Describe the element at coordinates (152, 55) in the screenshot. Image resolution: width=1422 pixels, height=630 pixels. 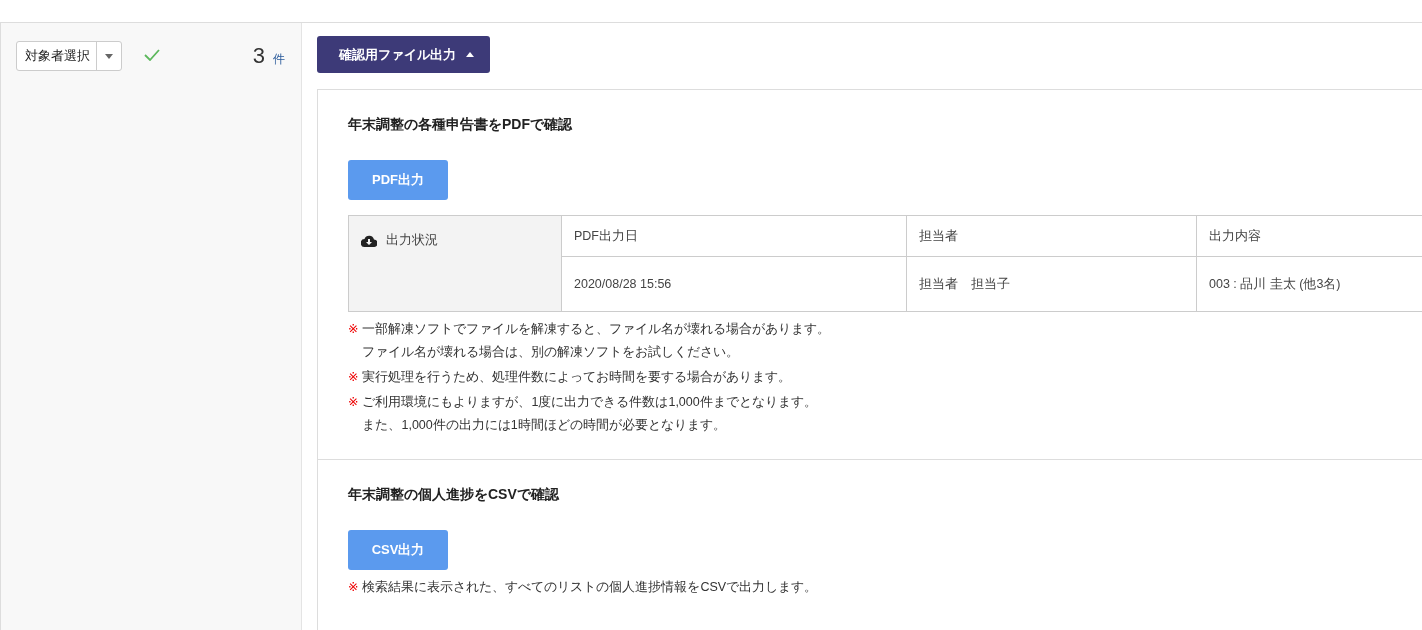
I see `check-icon` at that location.